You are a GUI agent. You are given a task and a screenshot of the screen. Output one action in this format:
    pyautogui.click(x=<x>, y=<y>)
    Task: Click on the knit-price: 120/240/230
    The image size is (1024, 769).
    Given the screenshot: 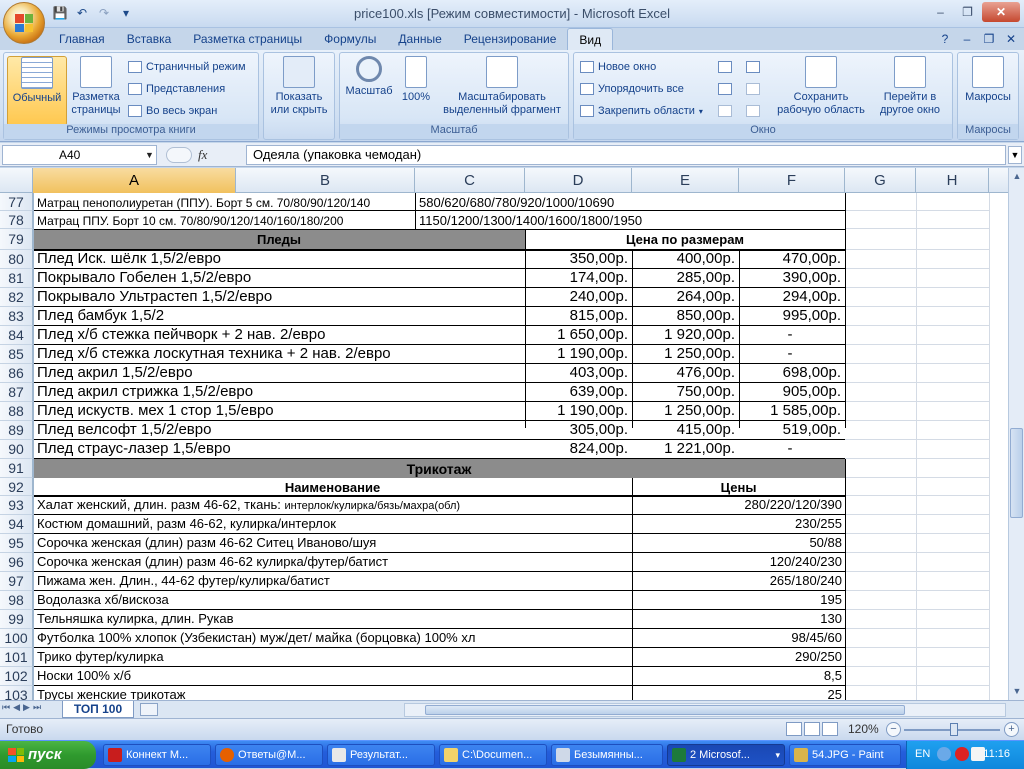 What is the action you would take?
    pyautogui.click(x=737, y=562)
    